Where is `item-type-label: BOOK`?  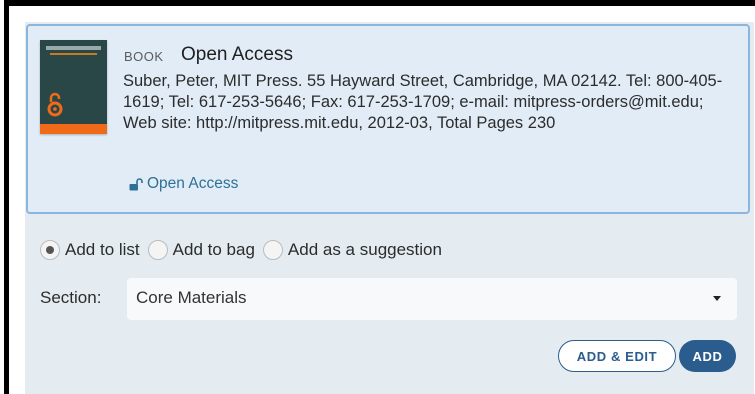
item-type-label: BOOK is located at coordinates (144, 56).